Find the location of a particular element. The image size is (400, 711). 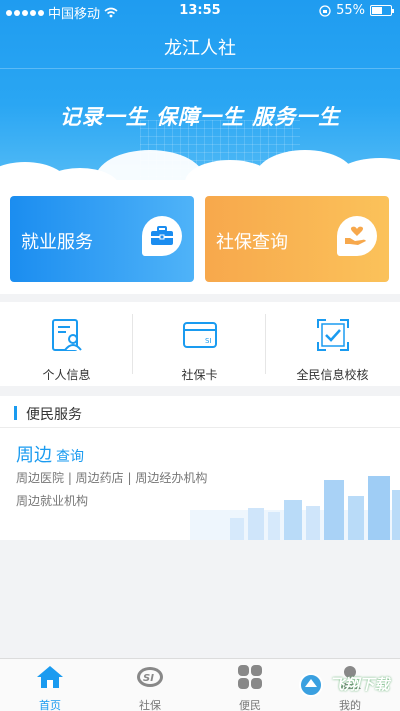

banner-slogan: 记录一生 保障一生 服务一生 is located at coordinates (200, 117).